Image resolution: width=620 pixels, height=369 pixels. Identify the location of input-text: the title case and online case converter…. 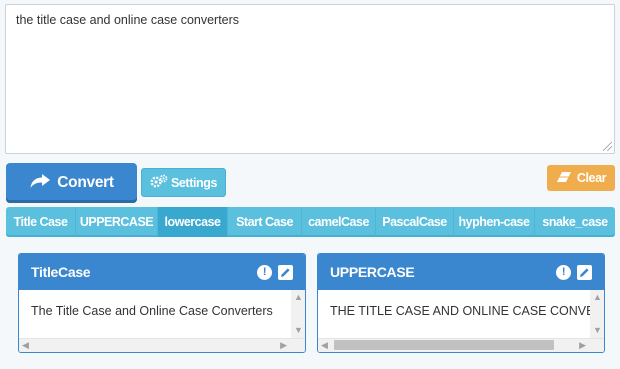
(128, 20).